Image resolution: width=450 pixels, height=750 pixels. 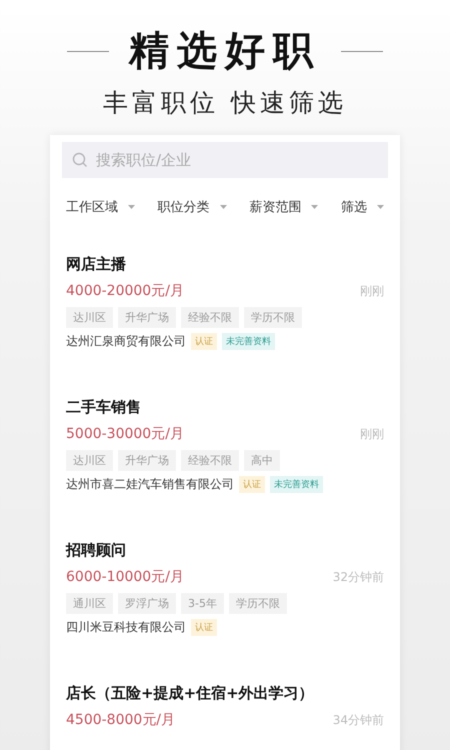 I want to click on filter-dropdown: 薪资范围, so click(x=283, y=207).